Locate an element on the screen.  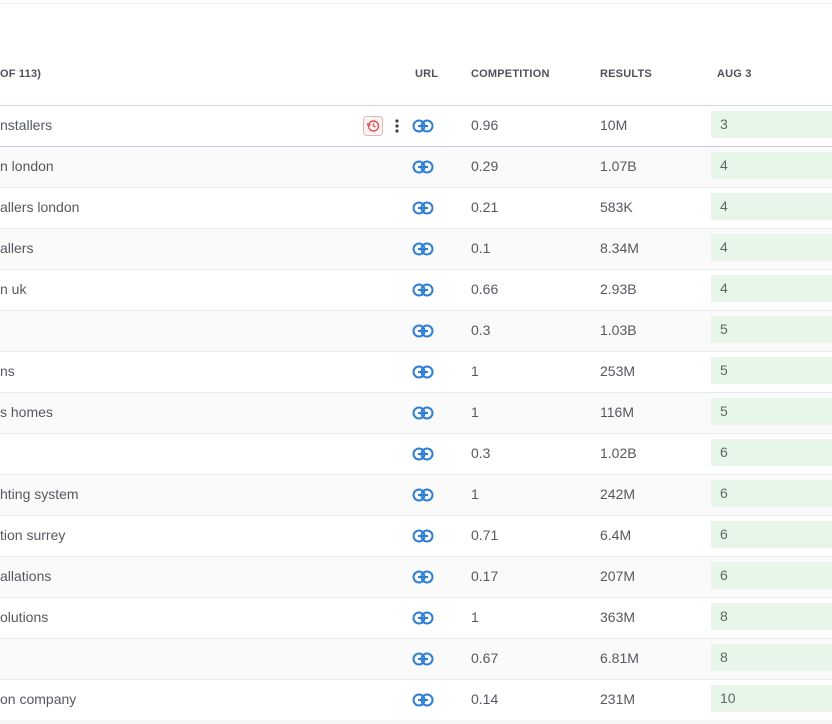
table-row: on company 0.14 231M 10 is located at coordinates (416, 700).